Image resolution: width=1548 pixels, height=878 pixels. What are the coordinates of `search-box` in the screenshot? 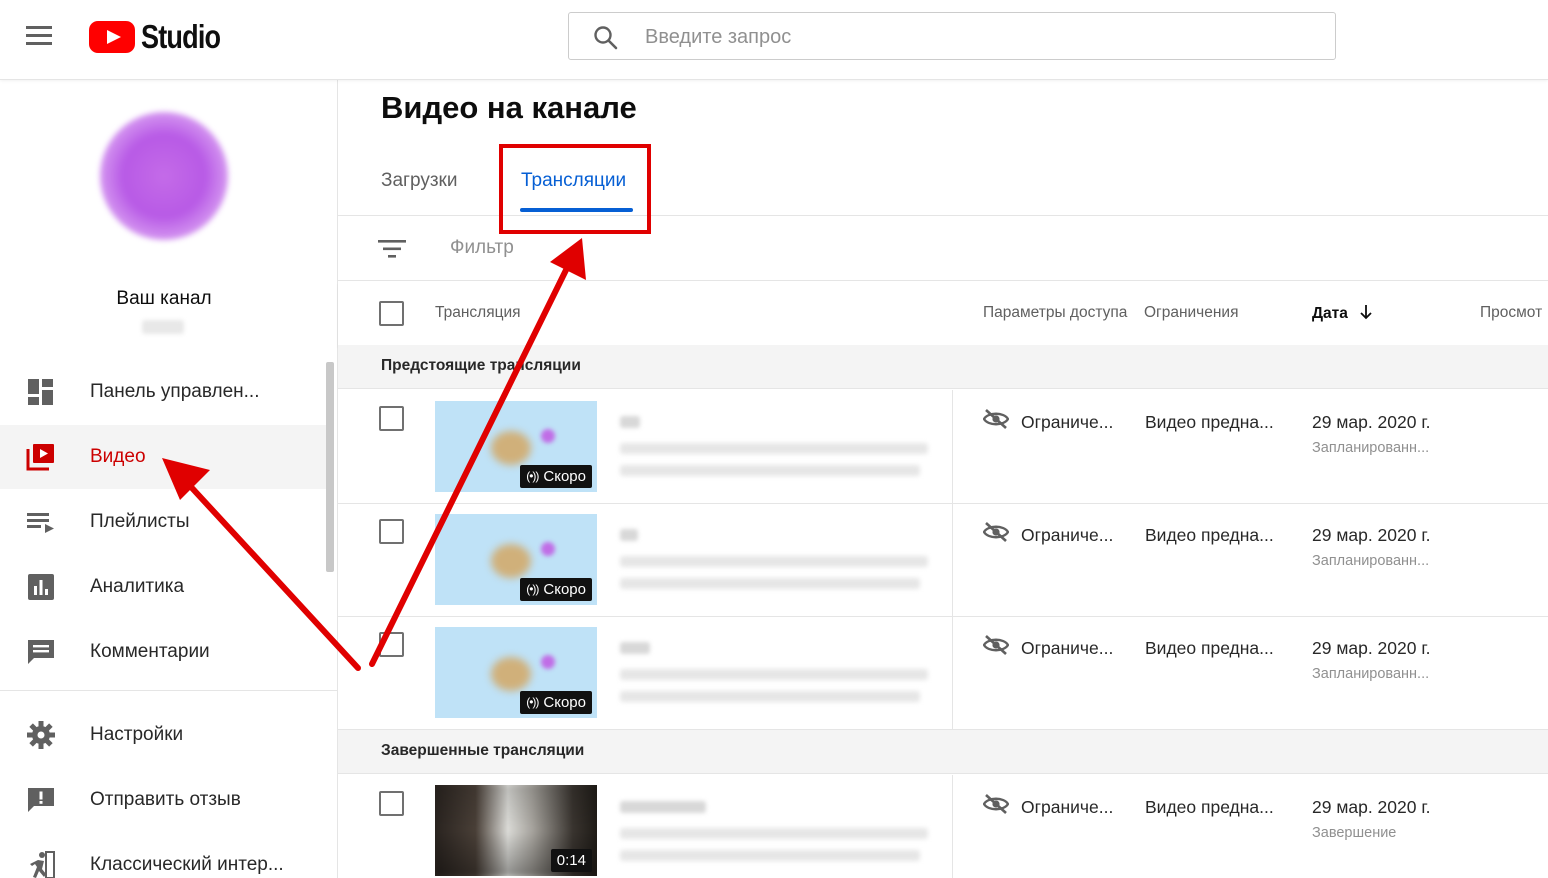 It's located at (952, 36).